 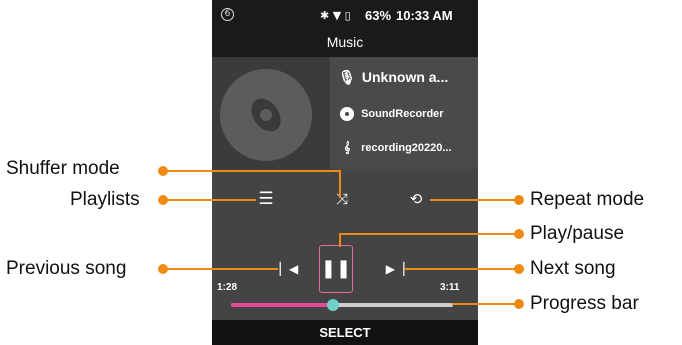 I want to click on callout-repeat-line, so click(x=473, y=200).